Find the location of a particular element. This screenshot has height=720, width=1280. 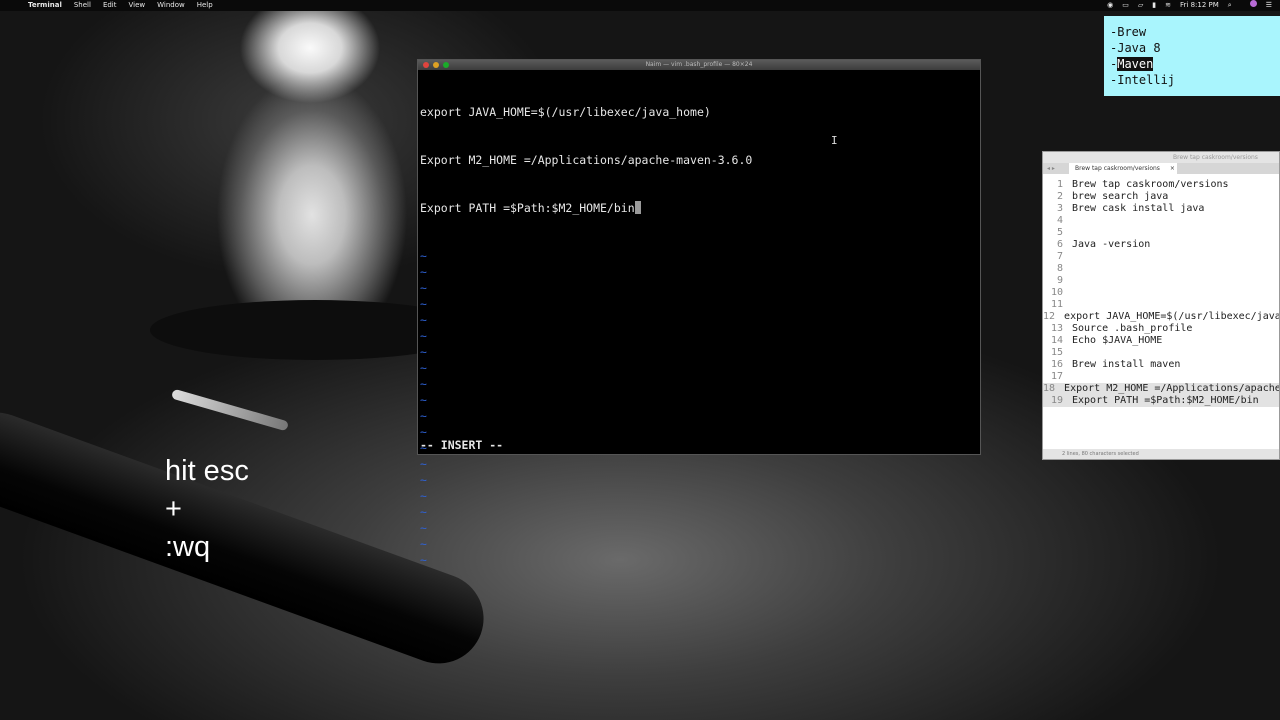

editor-line: 13 Source .bash_profile is located at coordinates (1161, 329).